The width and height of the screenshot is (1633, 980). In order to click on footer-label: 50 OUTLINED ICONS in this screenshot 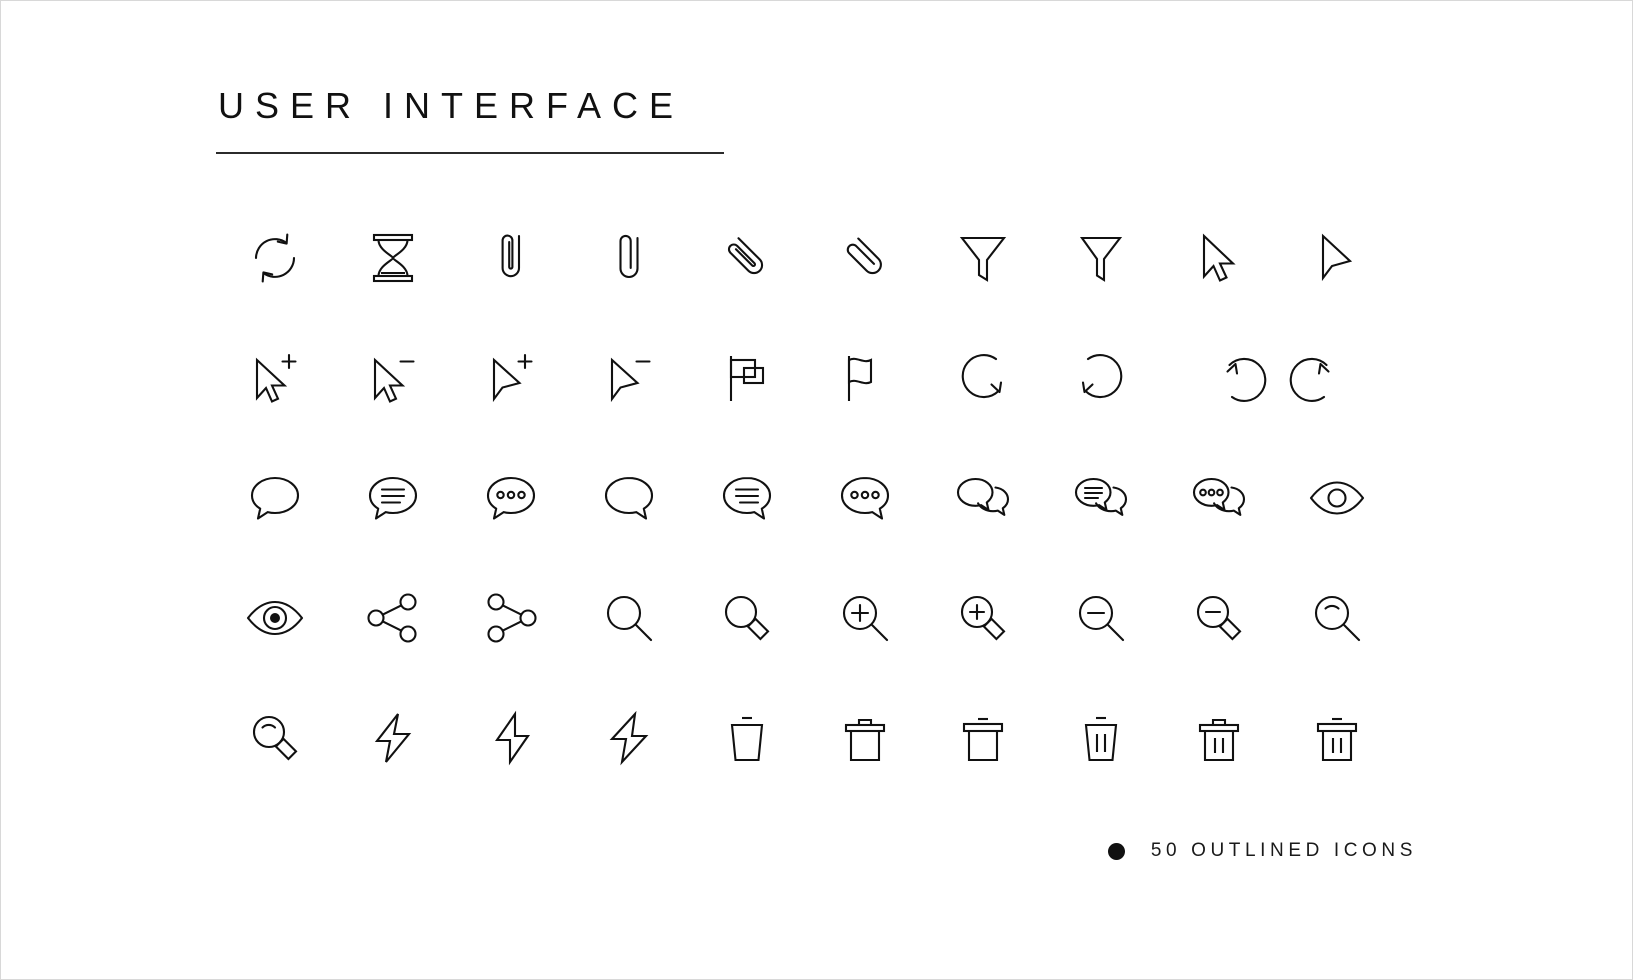, I will do `click(1283, 850)`.